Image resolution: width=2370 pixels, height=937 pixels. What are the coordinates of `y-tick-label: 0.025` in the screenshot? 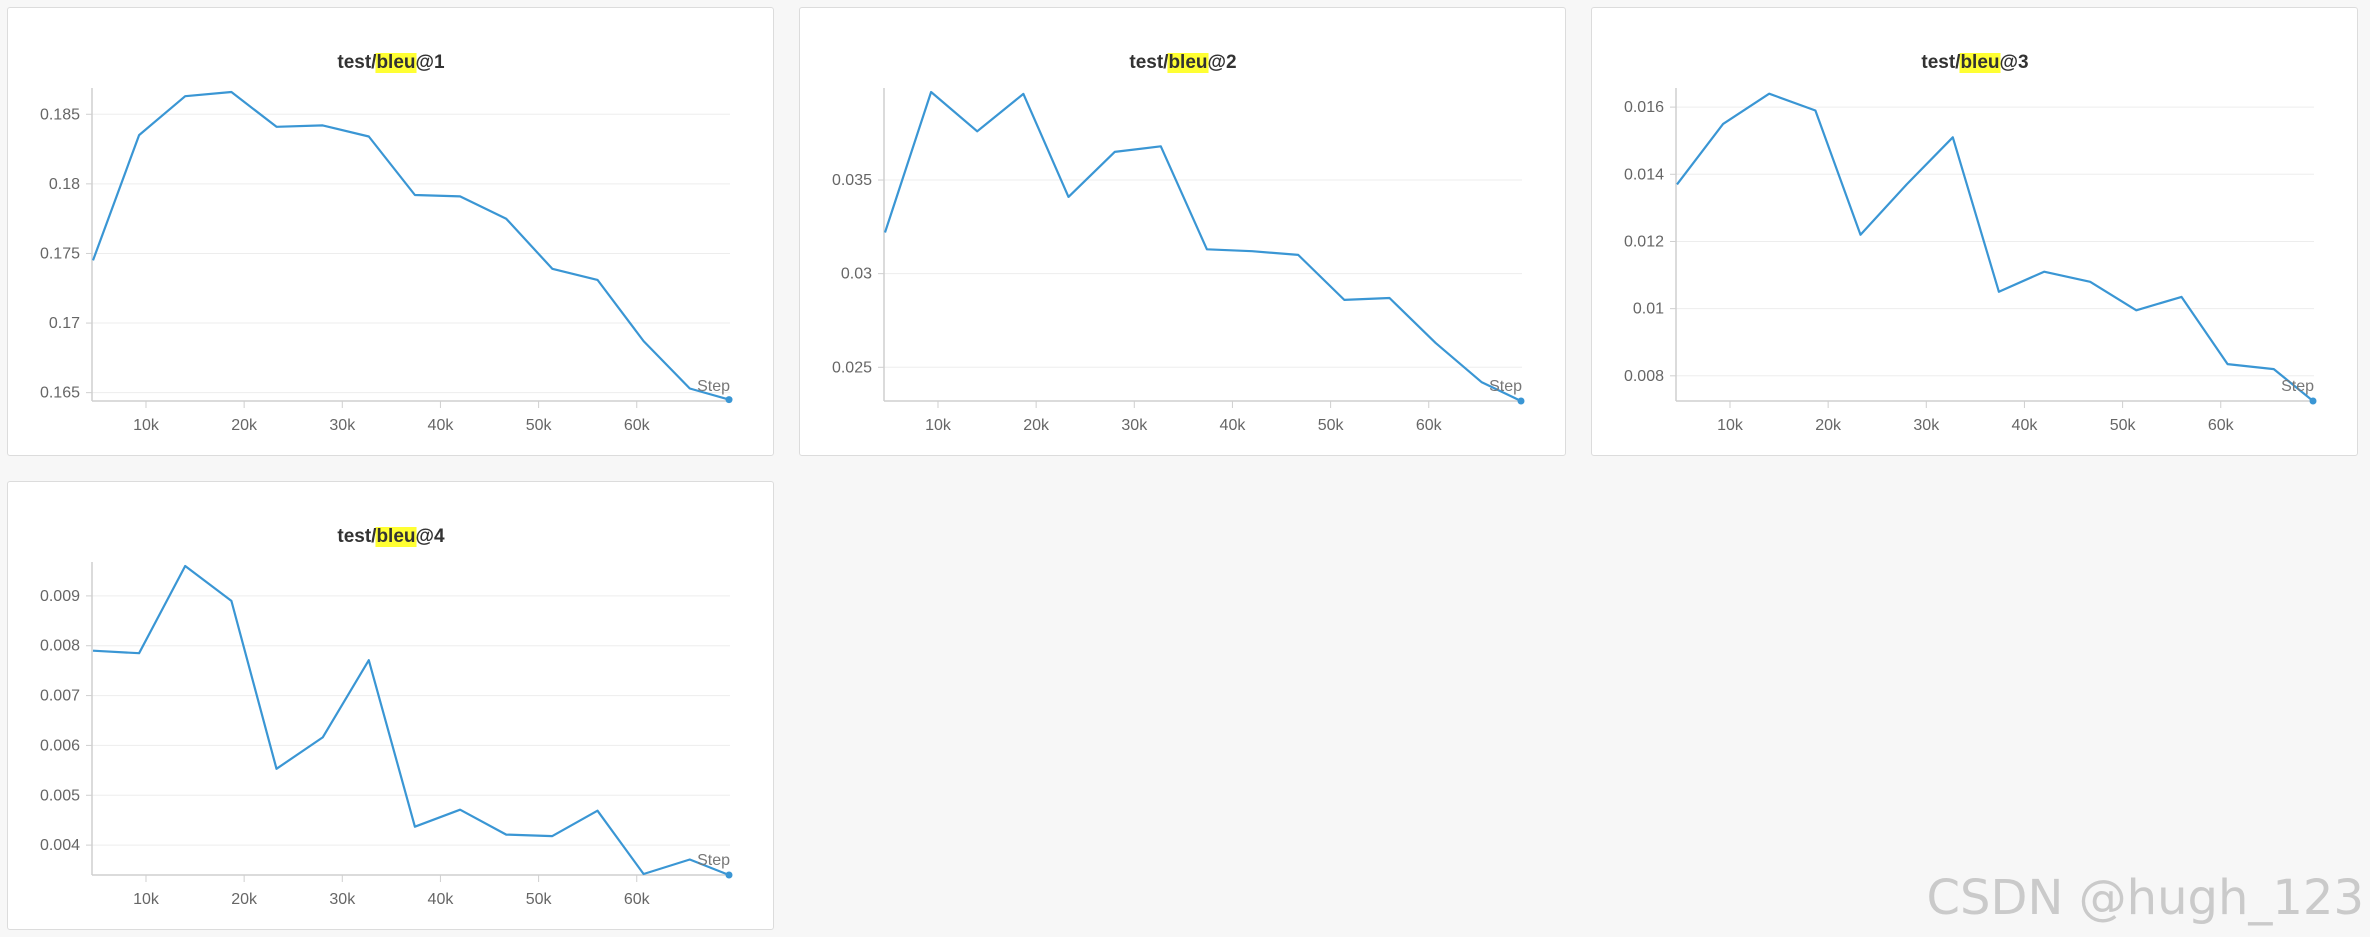 It's located at (852, 367).